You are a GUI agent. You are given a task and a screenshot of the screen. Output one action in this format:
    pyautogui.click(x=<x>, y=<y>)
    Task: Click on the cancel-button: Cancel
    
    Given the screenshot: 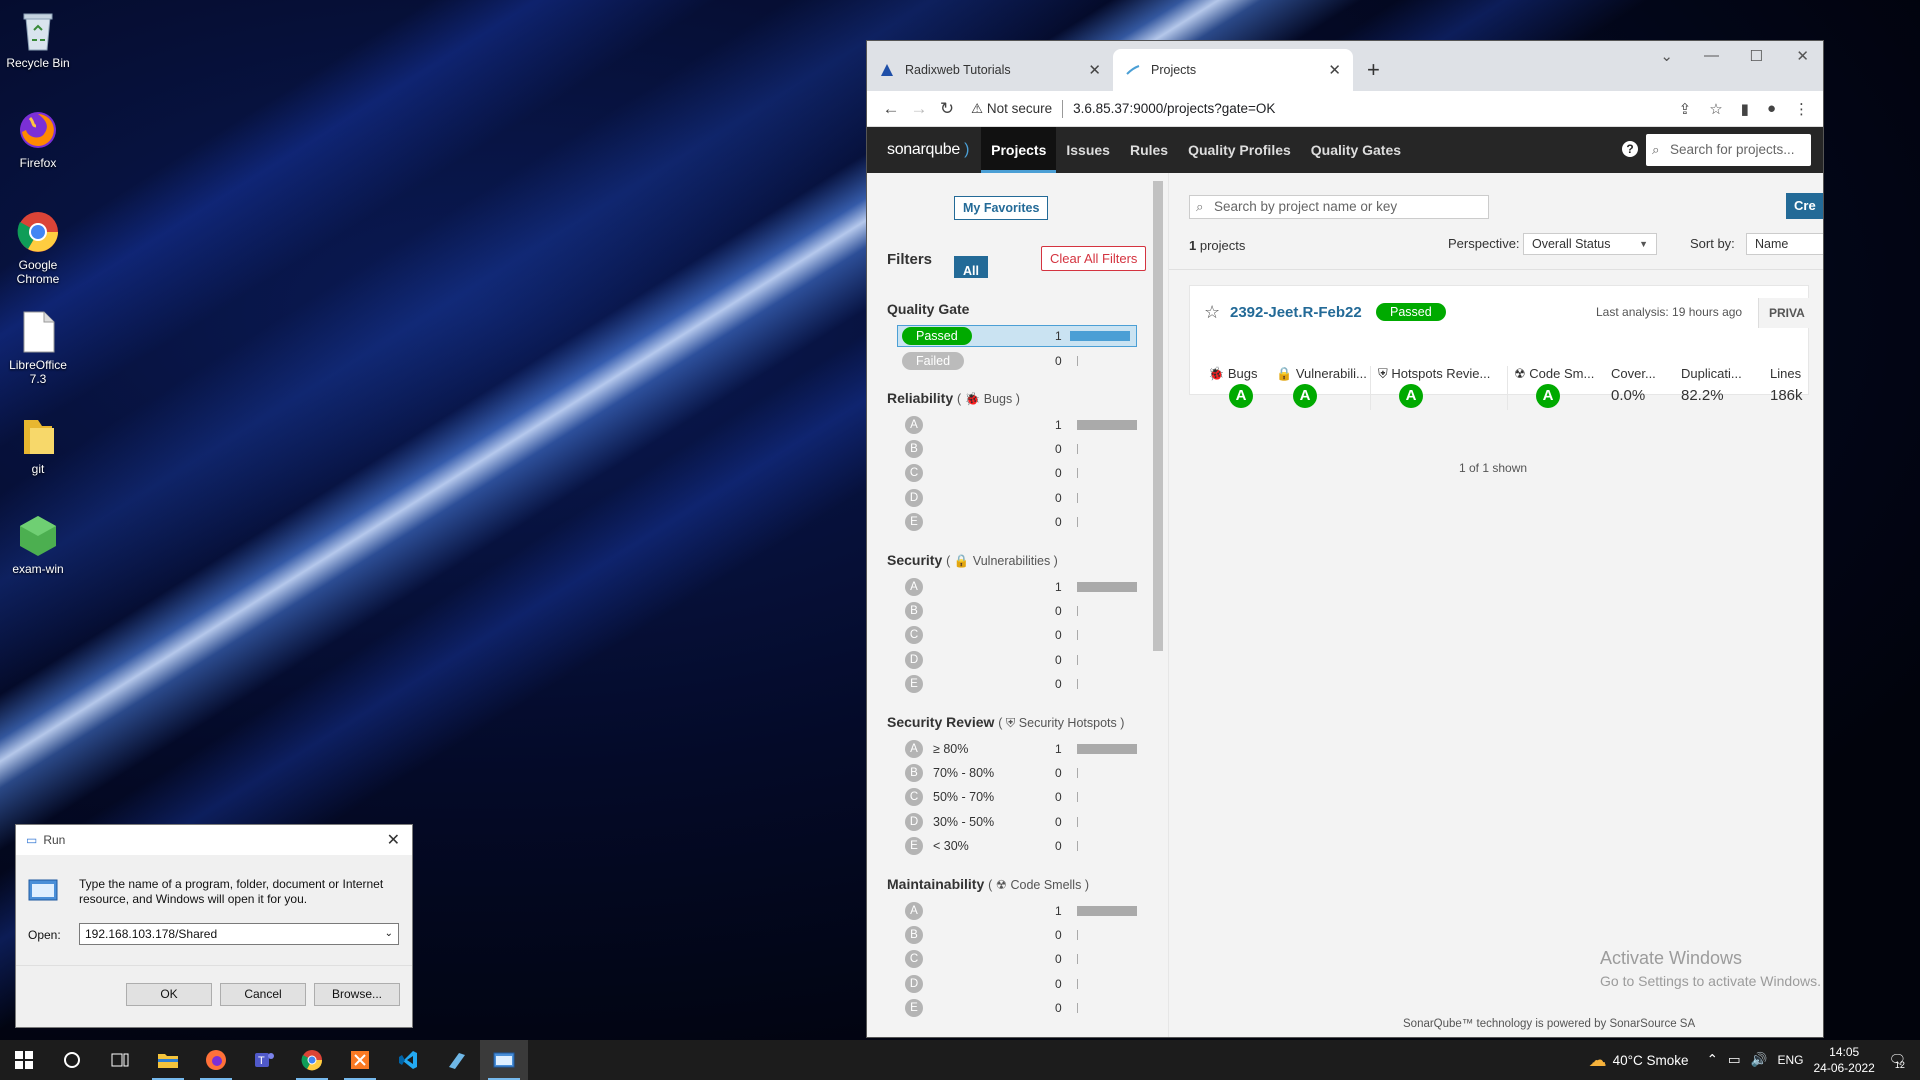 What is the action you would take?
    pyautogui.click(x=263, y=994)
    